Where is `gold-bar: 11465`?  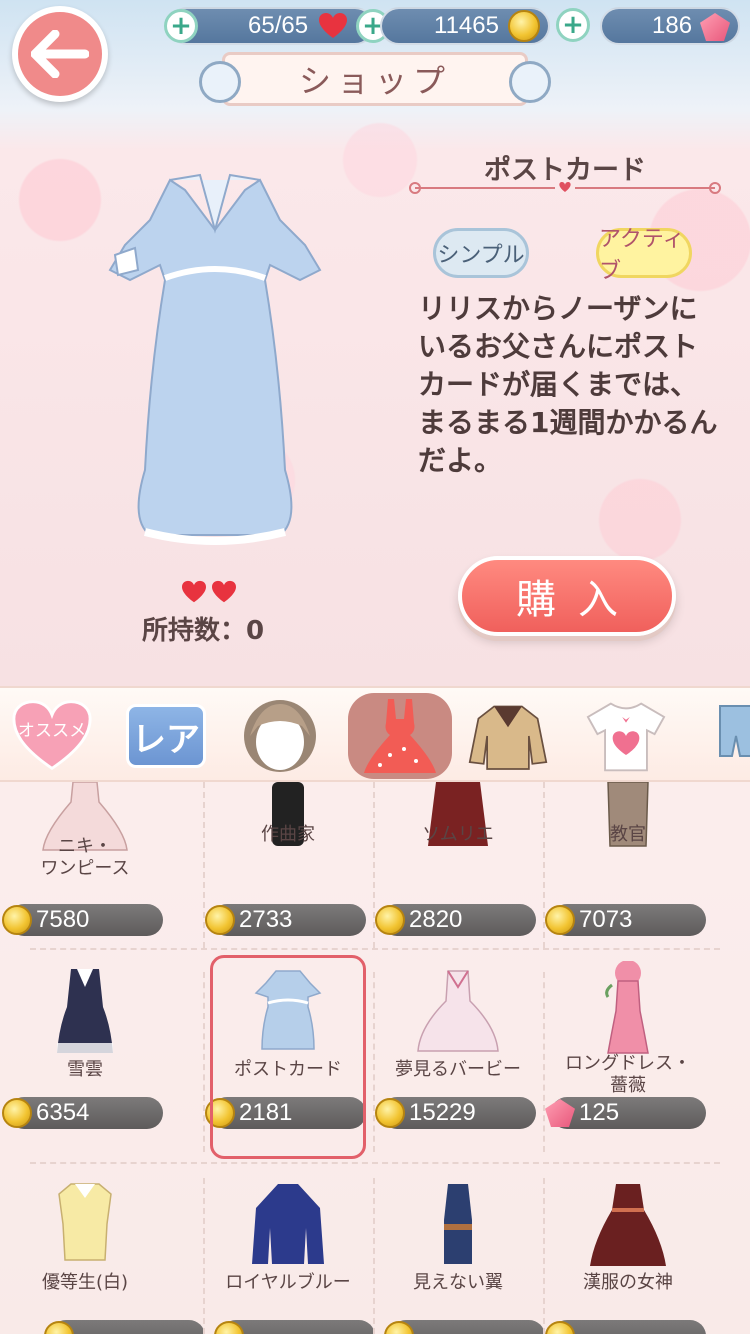 gold-bar: 11465 is located at coordinates (465, 26).